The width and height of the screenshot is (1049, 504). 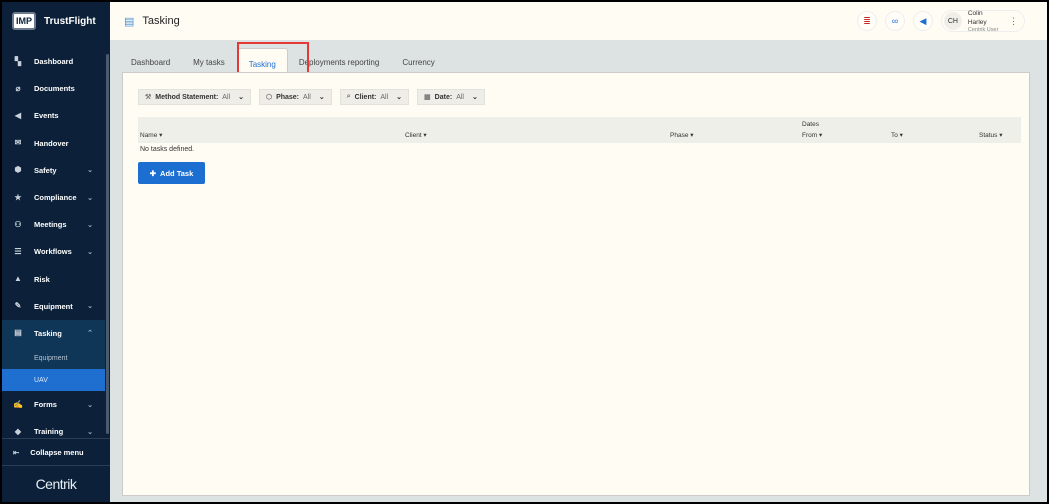 What do you see at coordinates (46, 116) in the screenshot?
I see `sidebar-item-label: Events` at bounding box center [46, 116].